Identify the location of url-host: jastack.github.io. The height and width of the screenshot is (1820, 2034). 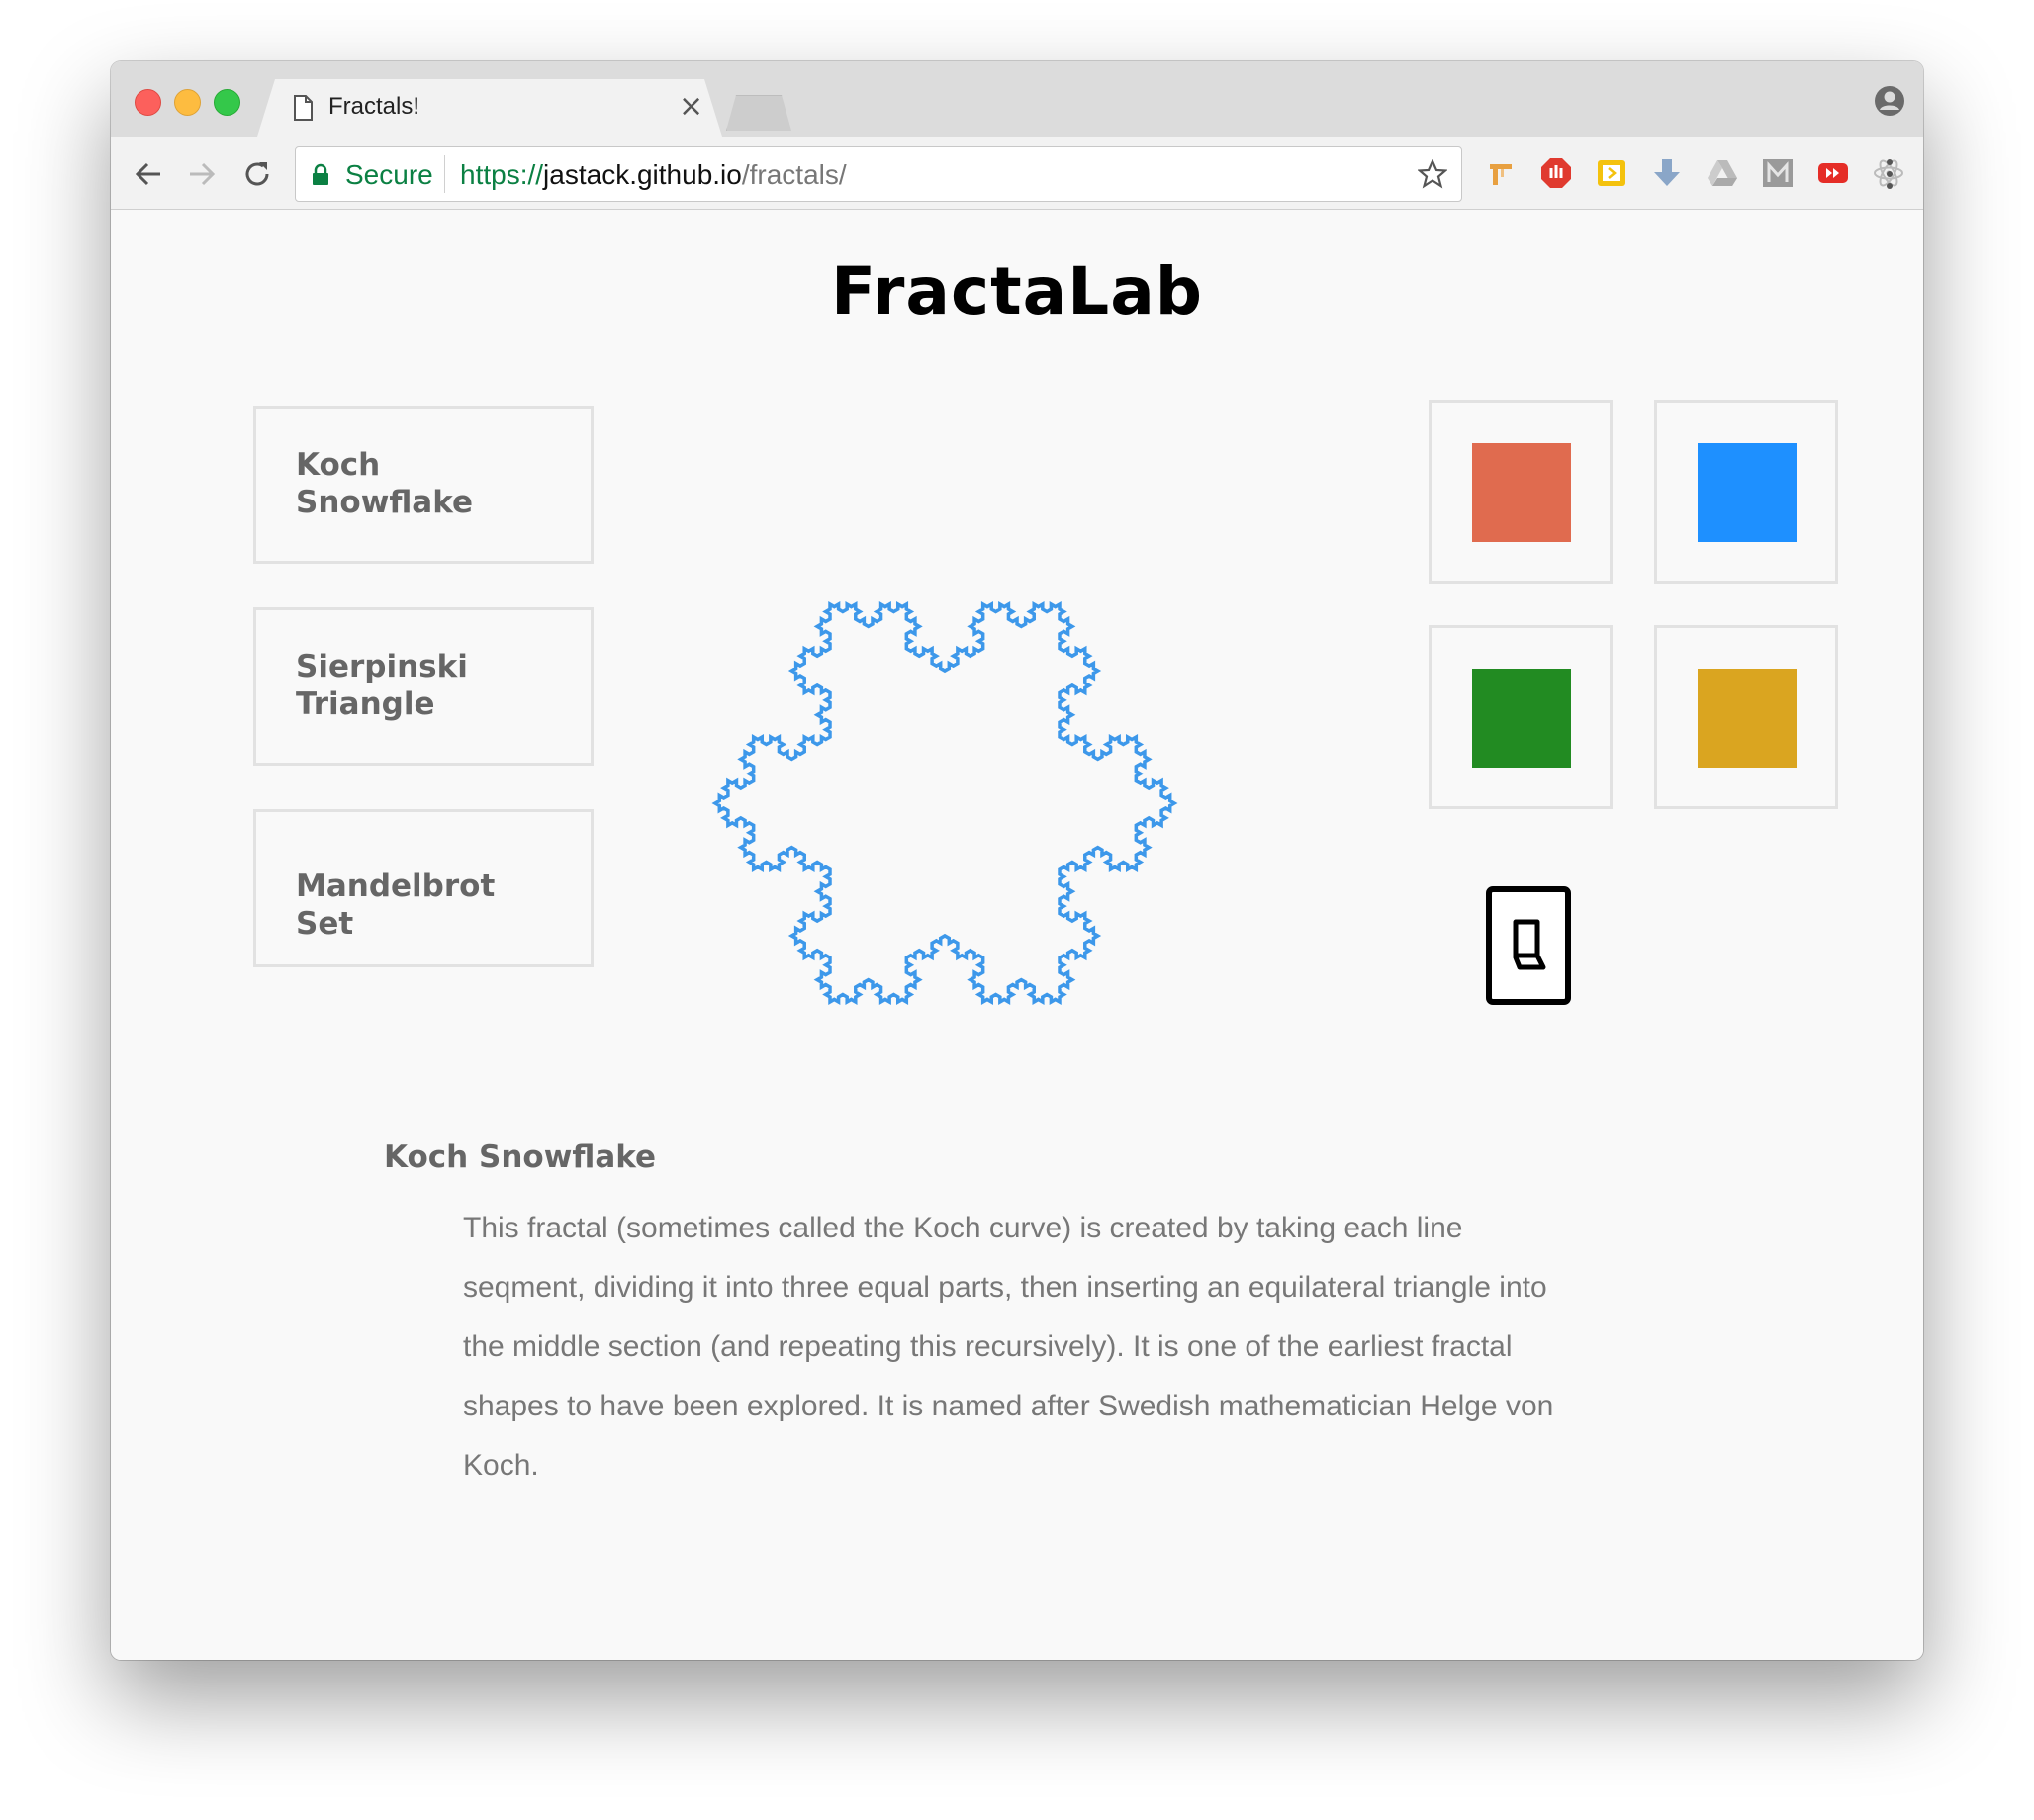
(642, 174).